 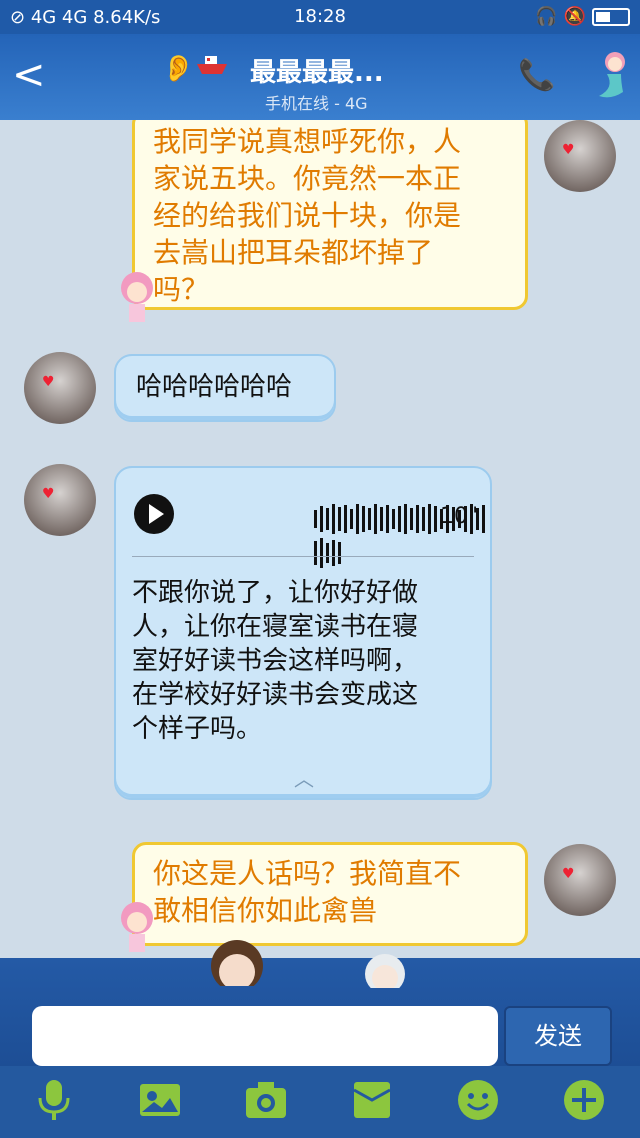 What do you see at coordinates (307, 141) in the screenshot?
I see `message-text: 我同学说真想呼死你，人` at bounding box center [307, 141].